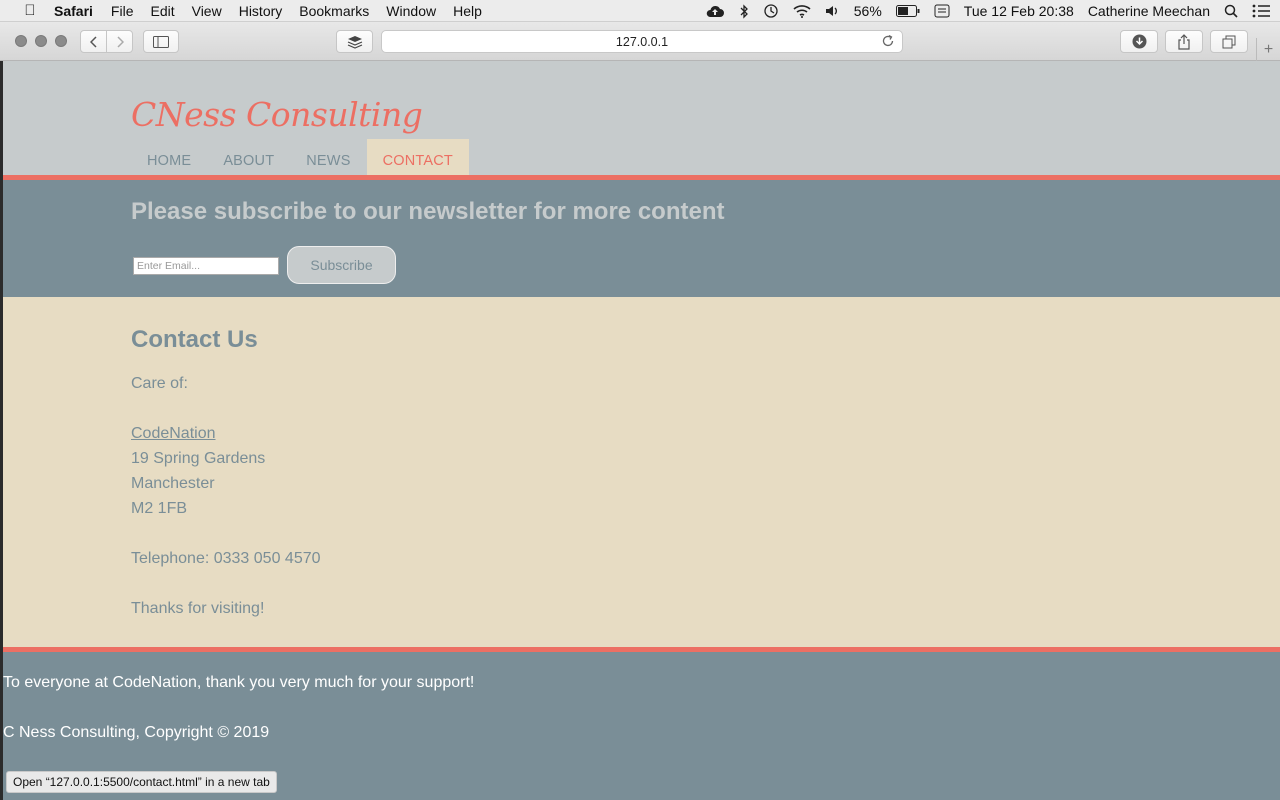 The image size is (1280, 800). I want to click on address-line-postcode: M2 1FB, so click(159, 508).